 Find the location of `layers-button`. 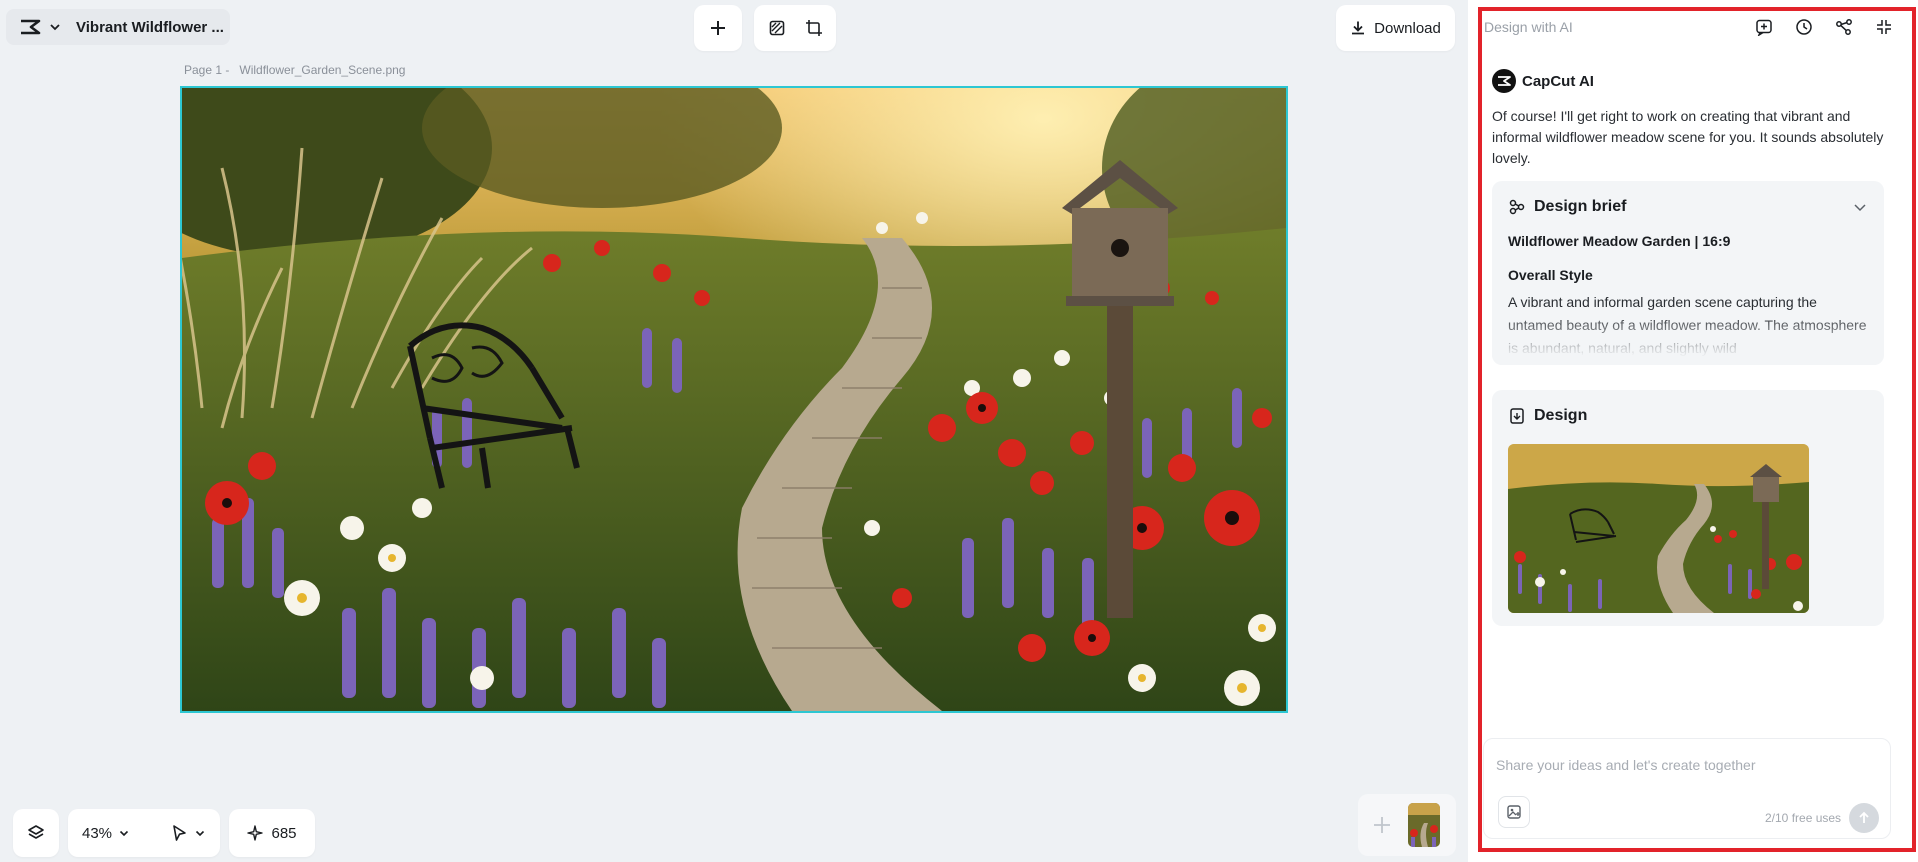

layers-button is located at coordinates (36, 833).